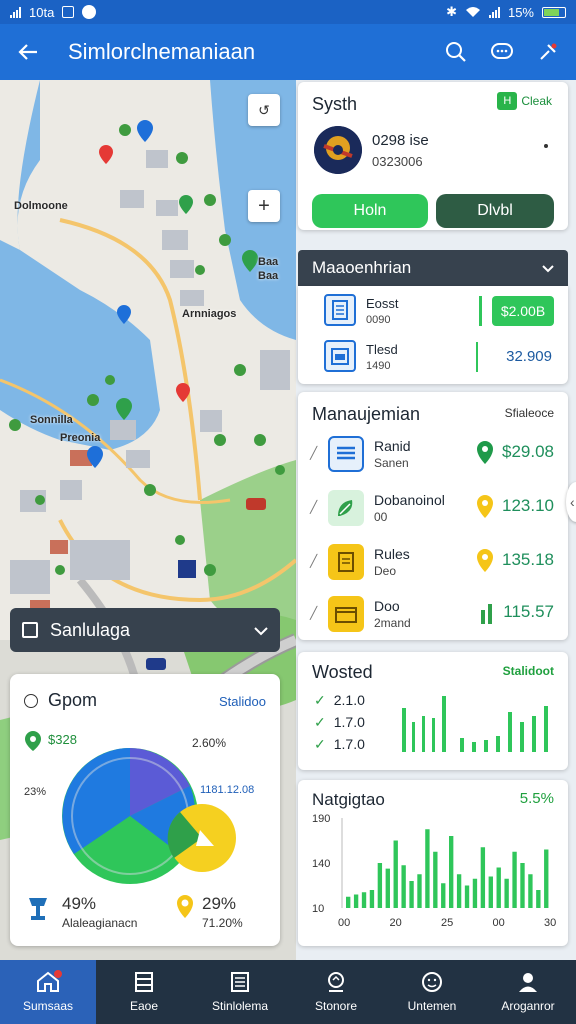 This screenshot has height=1024, width=576. What do you see at coordinates (487, 616) in the screenshot?
I see `bar-icon` at bounding box center [487, 616].